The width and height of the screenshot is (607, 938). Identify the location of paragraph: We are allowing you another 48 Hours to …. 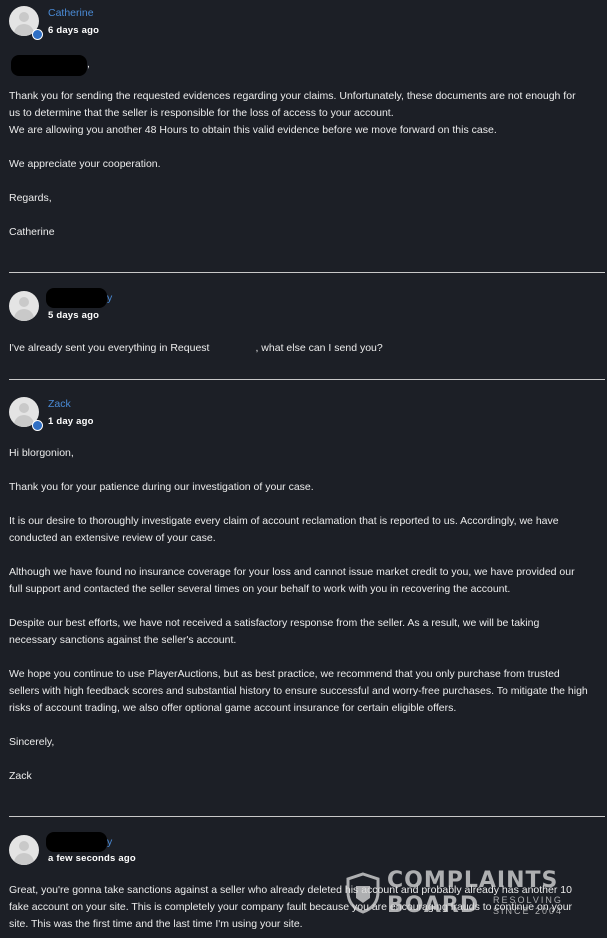
(253, 130).